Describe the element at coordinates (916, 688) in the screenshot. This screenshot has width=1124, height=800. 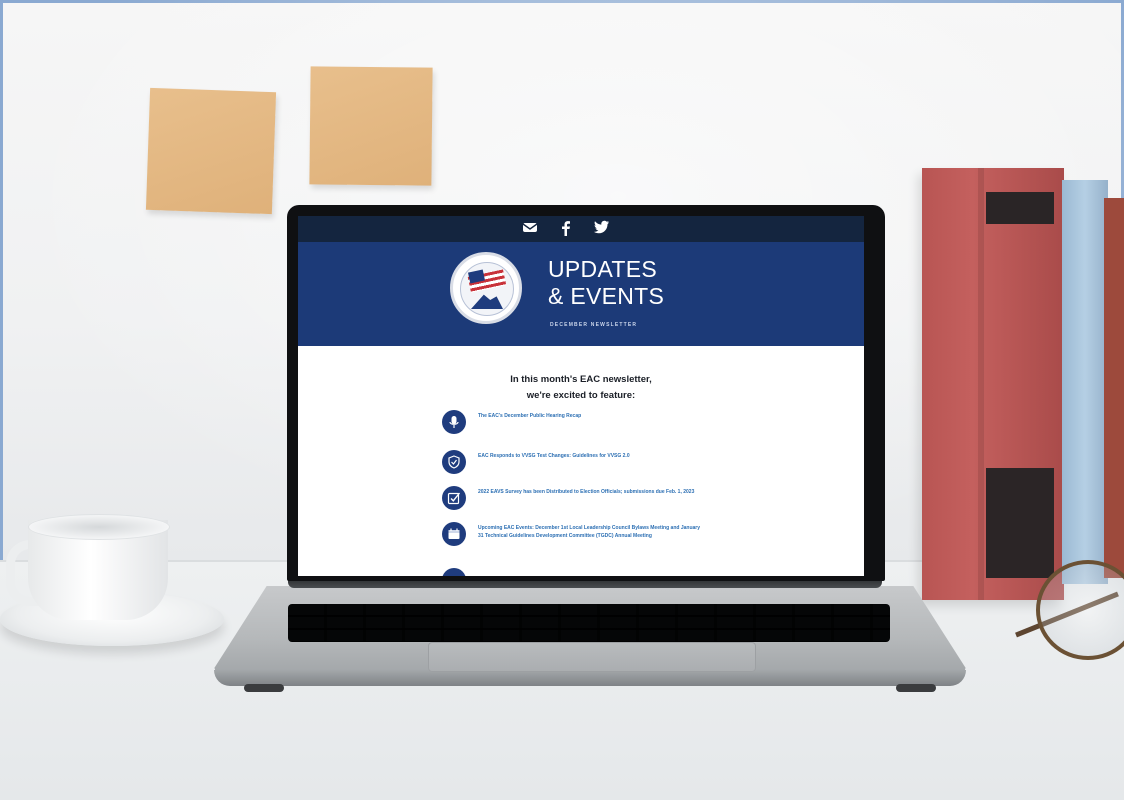
I see `laptop-foot-right` at that location.